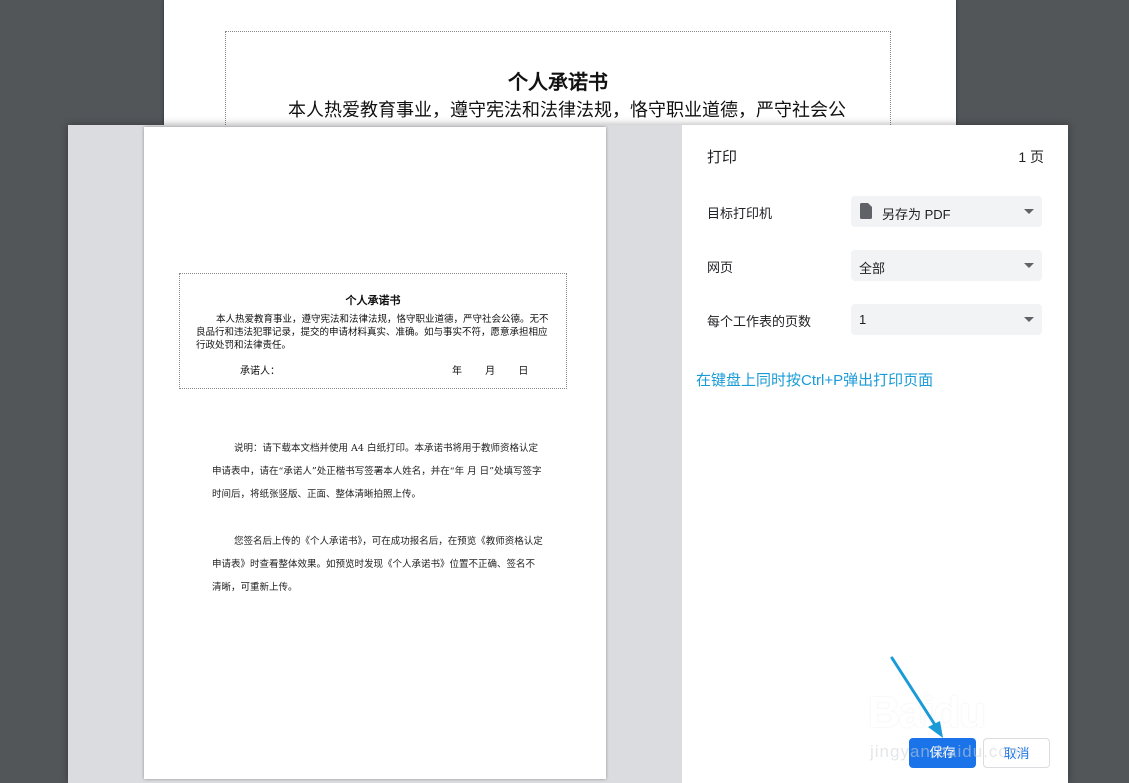 The width and height of the screenshot is (1129, 783). Describe the element at coordinates (815, 380) in the screenshot. I see `instruction-annotation: 在键盘上同时按Ctrl+P弹出打印页面` at that location.